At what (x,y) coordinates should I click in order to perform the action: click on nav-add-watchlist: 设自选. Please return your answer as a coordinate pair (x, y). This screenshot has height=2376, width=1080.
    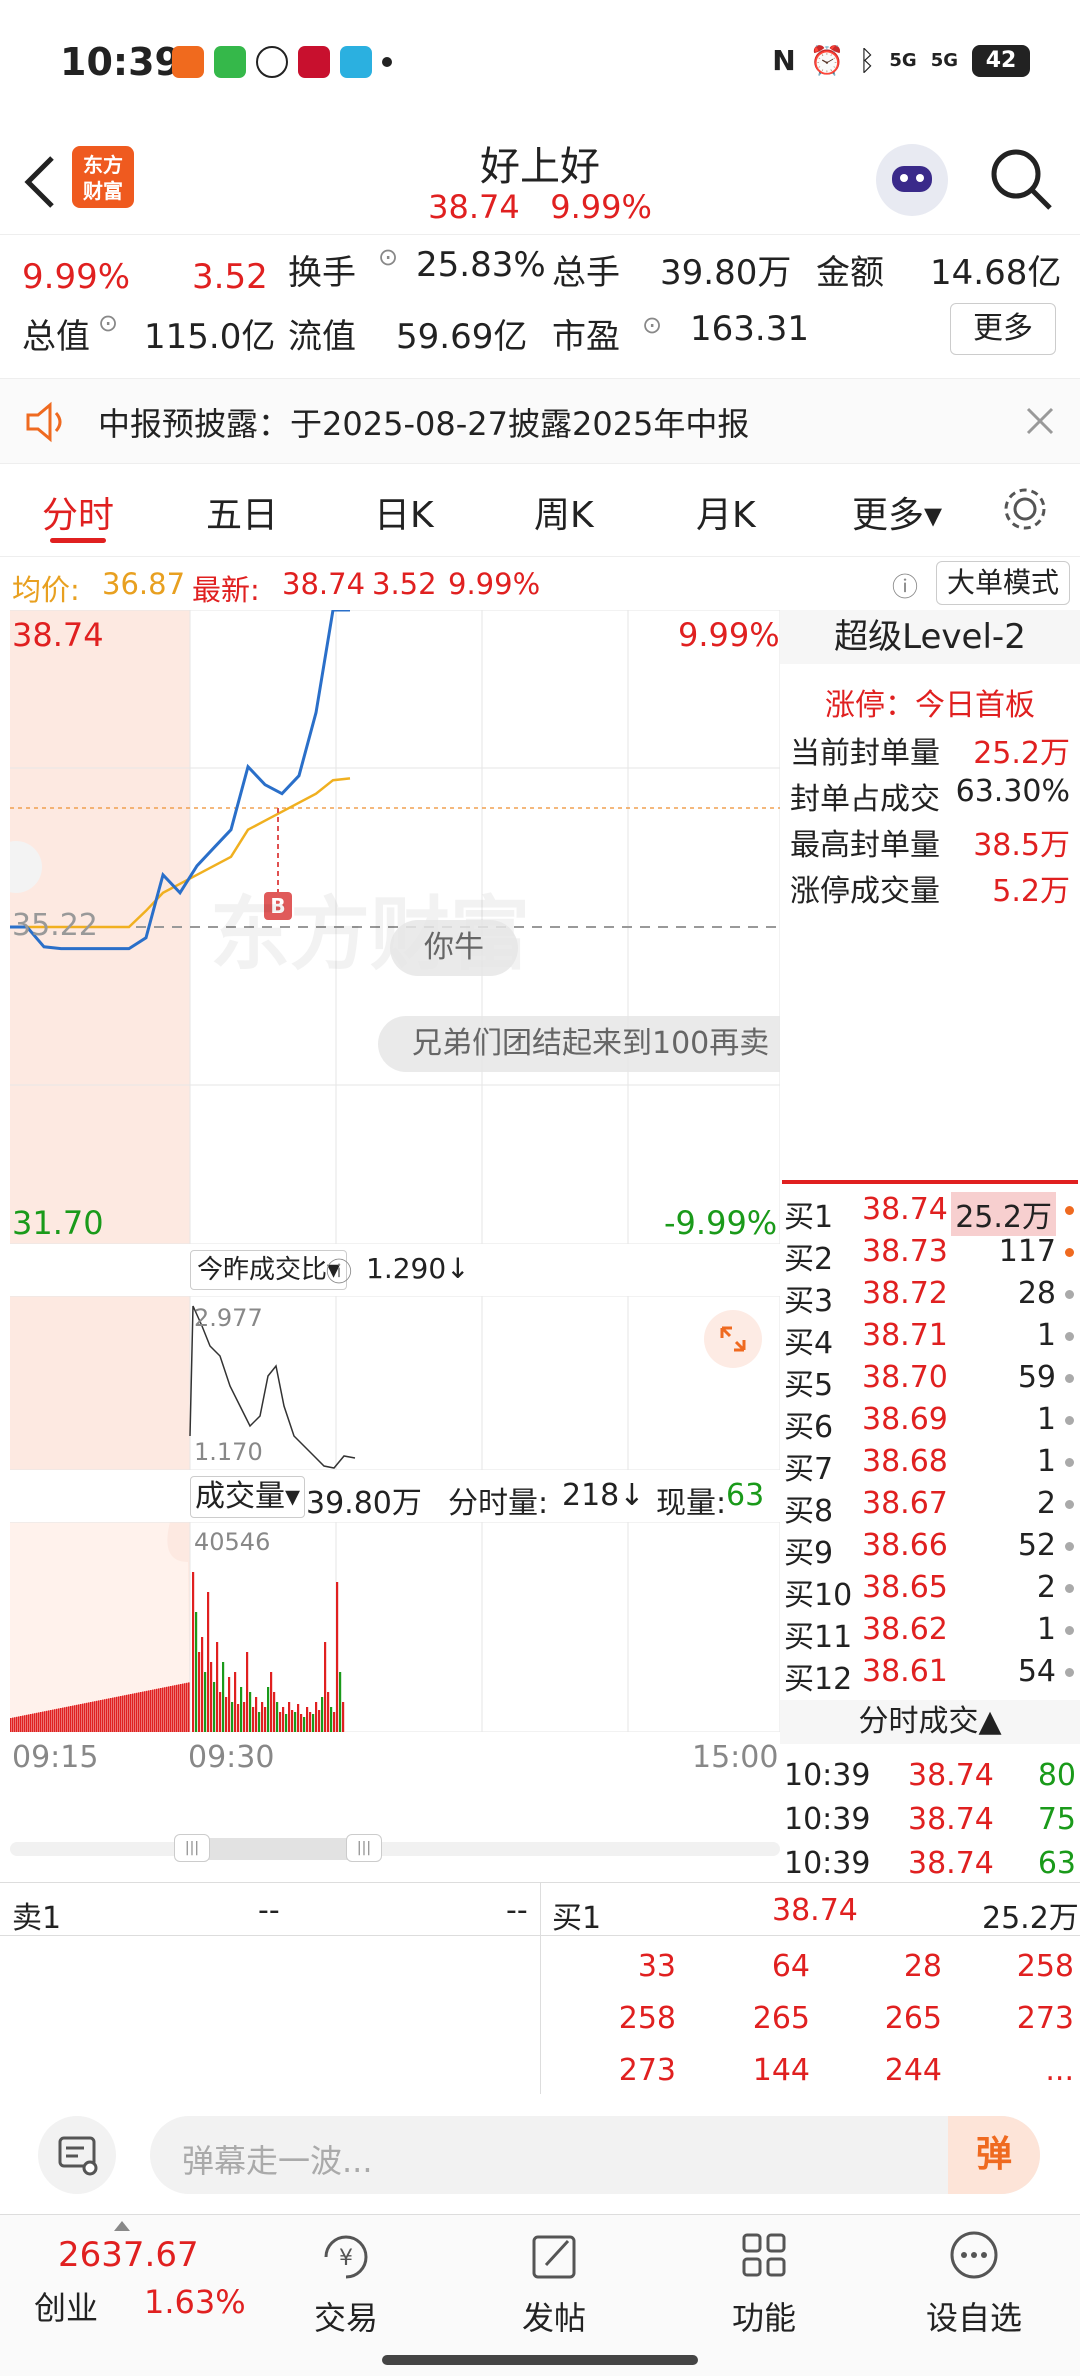
    Looking at the image, I should click on (974, 2284).